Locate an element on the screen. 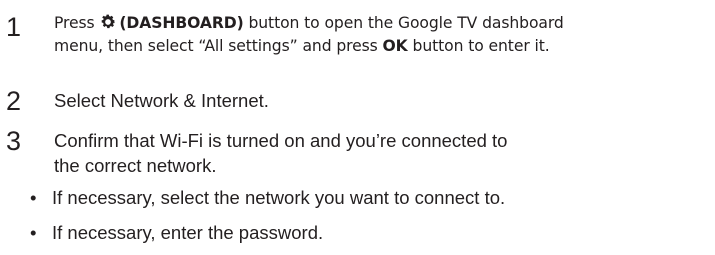 The height and width of the screenshot is (255, 715). step-3-line-2: the correct network. is located at coordinates (135, 165).